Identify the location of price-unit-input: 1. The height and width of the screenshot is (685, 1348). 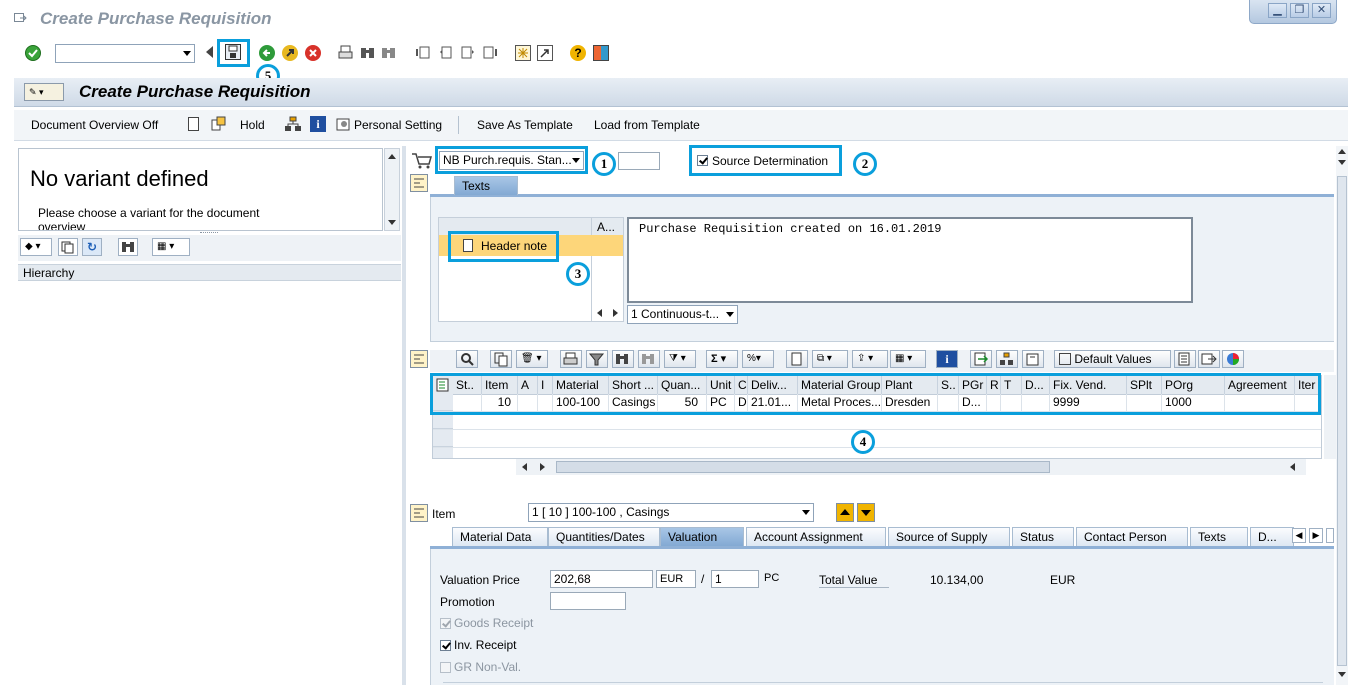
(735, 579).